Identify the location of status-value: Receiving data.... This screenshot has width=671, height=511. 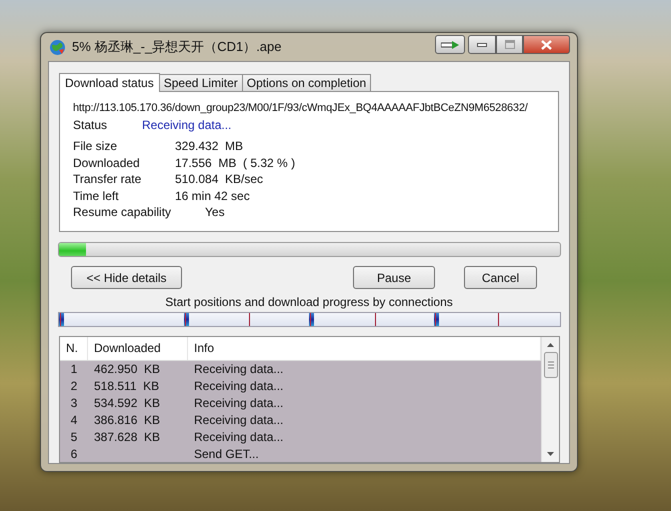
(187, 125).